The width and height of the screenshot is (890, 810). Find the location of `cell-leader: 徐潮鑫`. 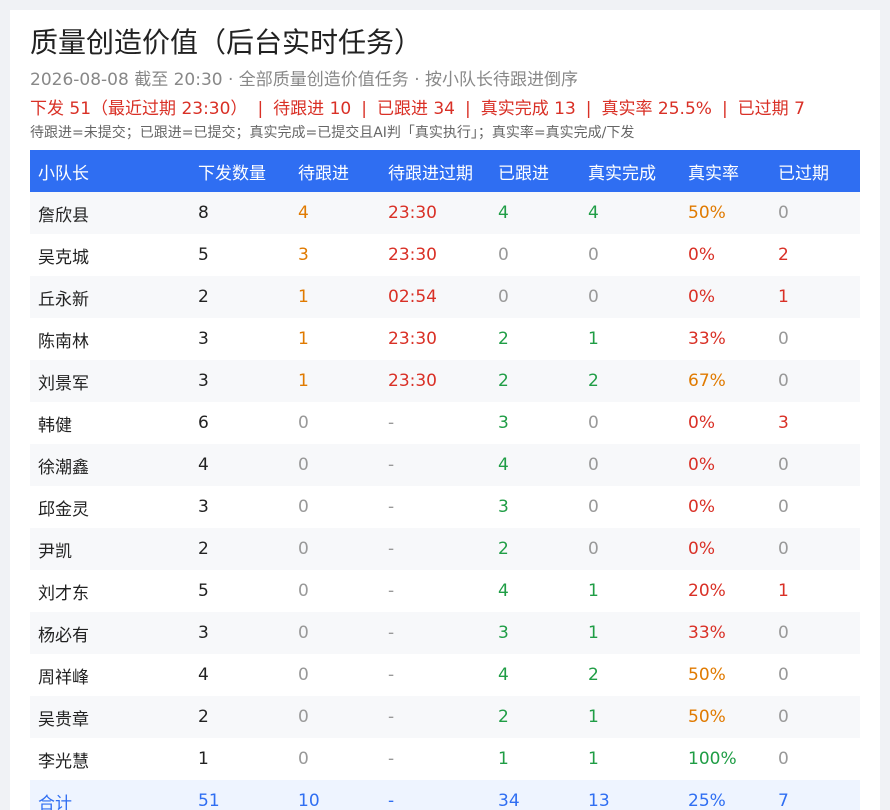

cell-leader: 徐潮鑫 is located at coordinates (110, 465).